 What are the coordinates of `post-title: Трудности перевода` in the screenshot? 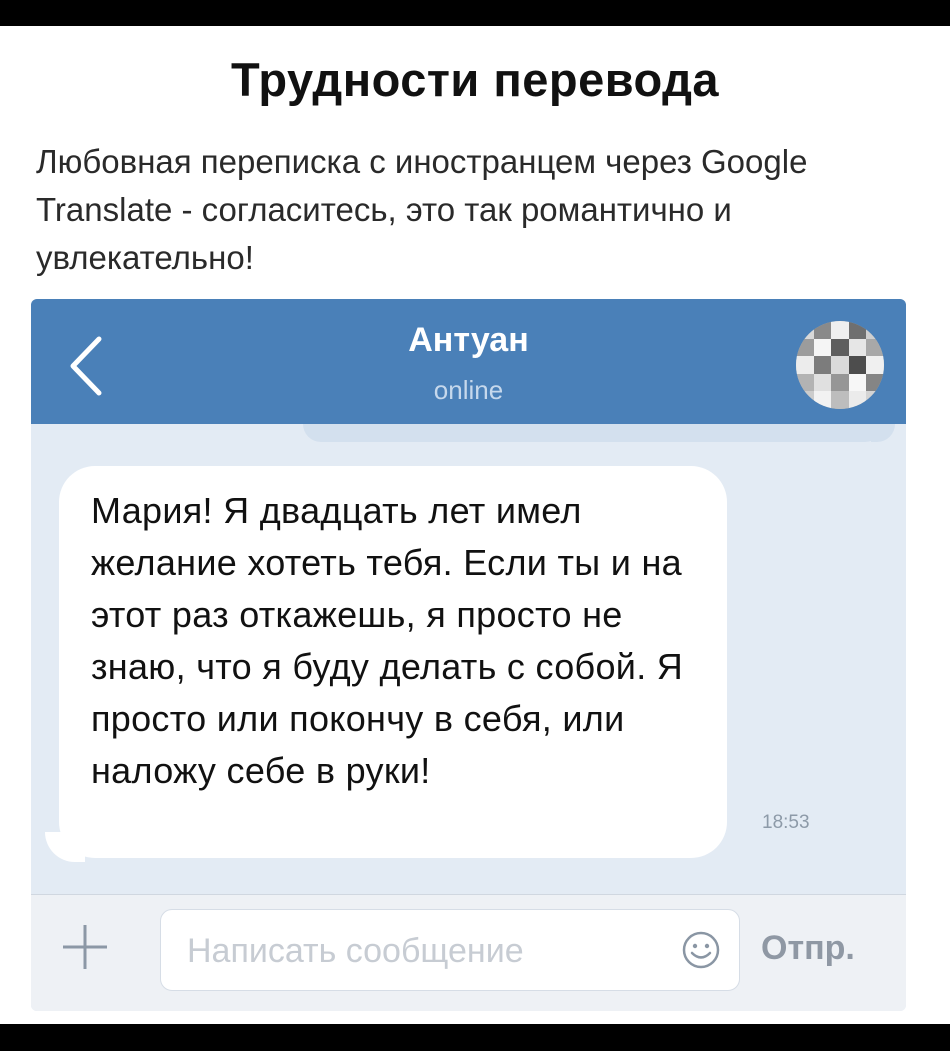 It's located at (475, 79).